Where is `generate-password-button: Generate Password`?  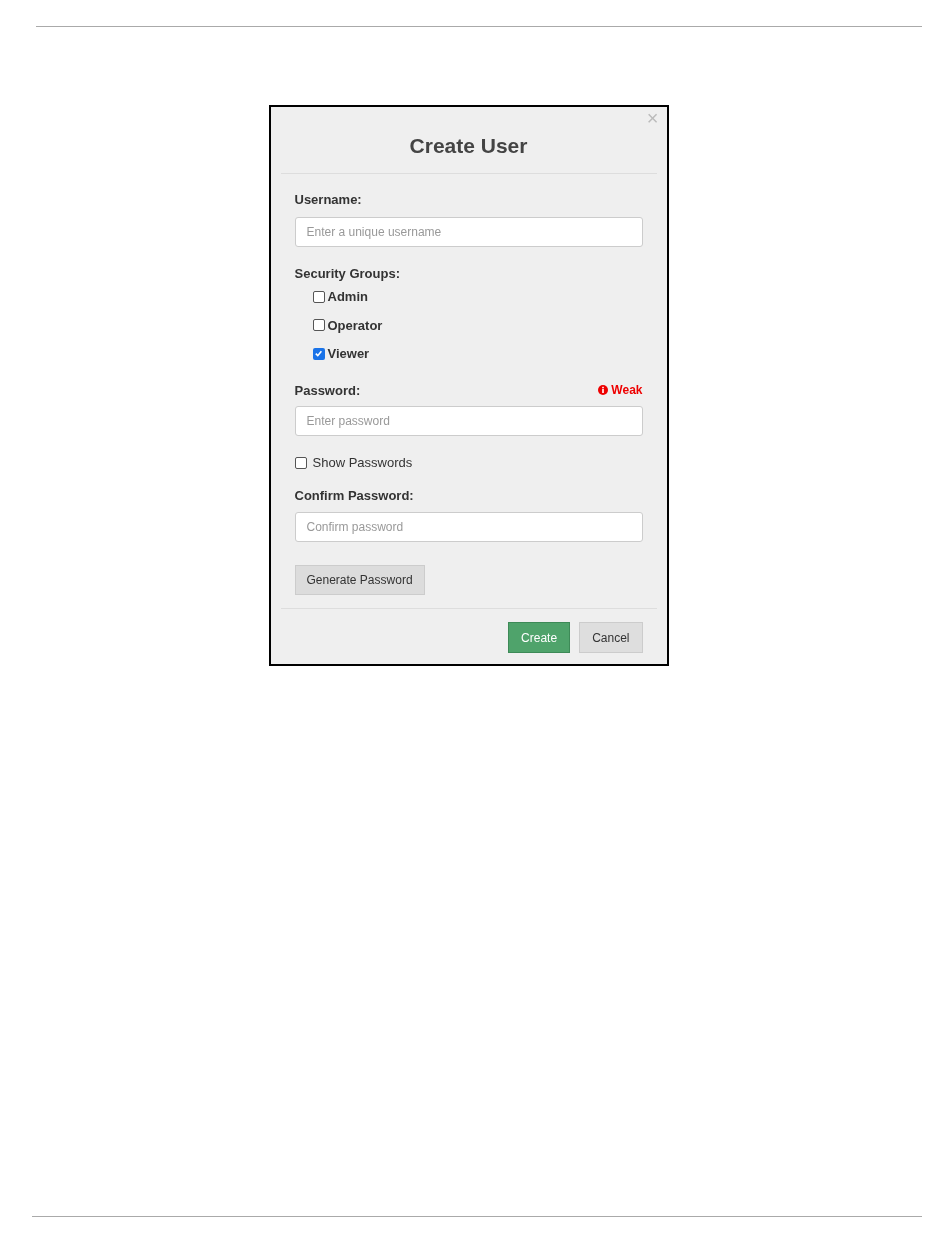 generate-password-button: Generate Password is located at coordinates (359, 580).